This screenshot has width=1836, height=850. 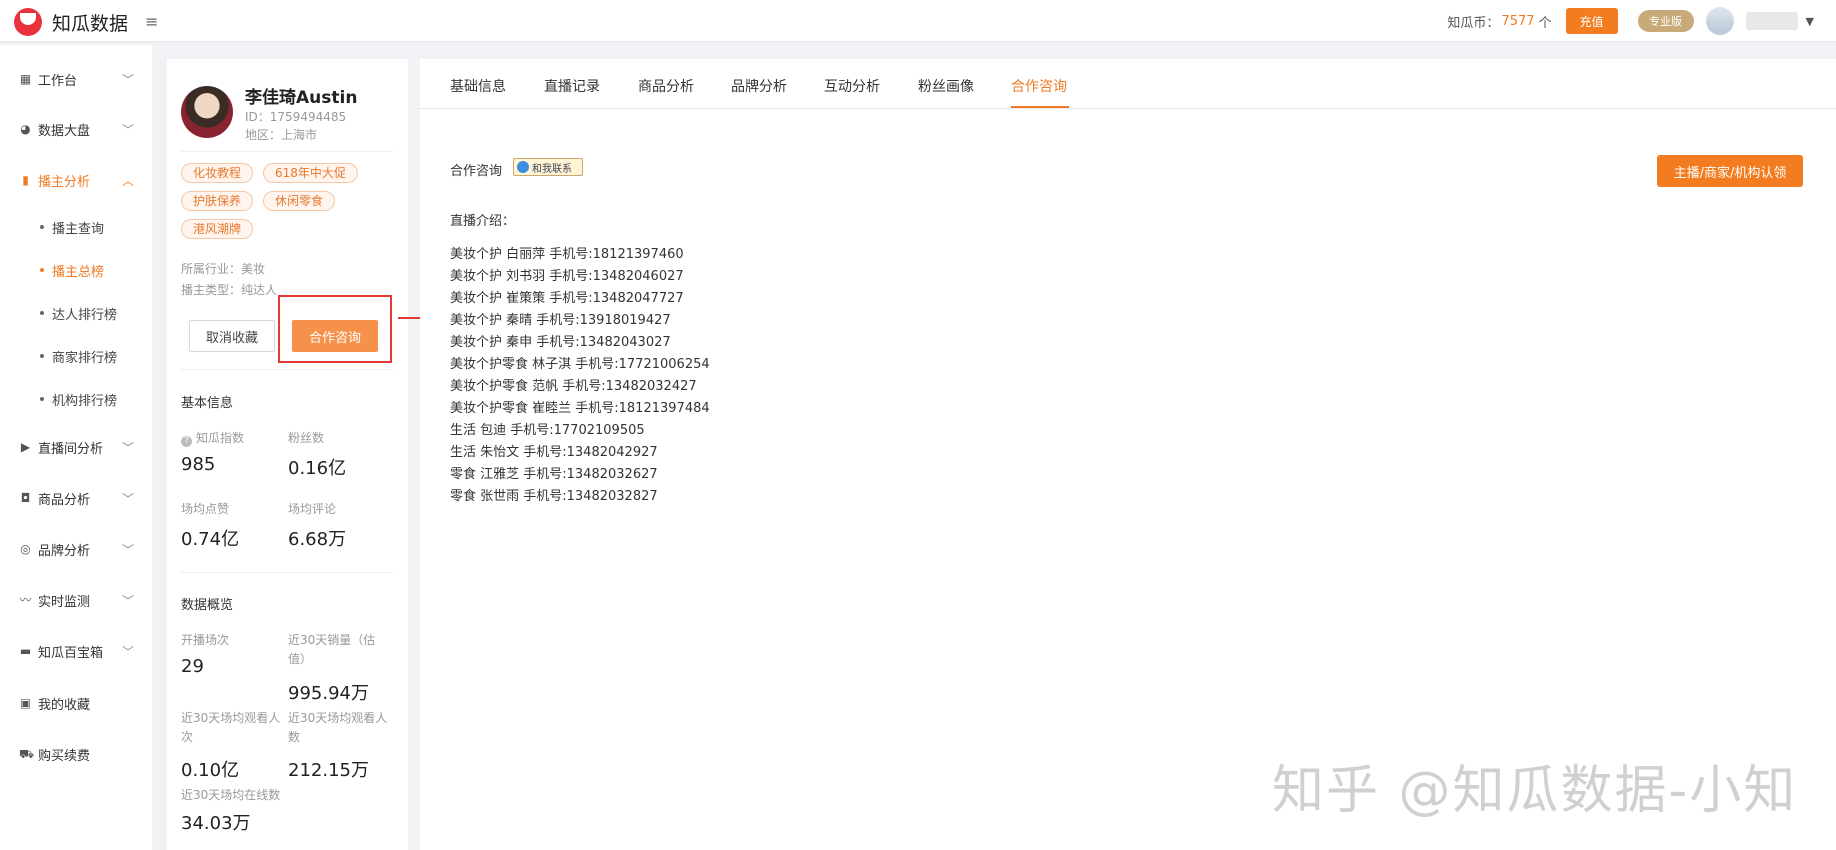 I want to click on avg-online-30d-label: 近30天场均在线数, so click(x=231, y=795).